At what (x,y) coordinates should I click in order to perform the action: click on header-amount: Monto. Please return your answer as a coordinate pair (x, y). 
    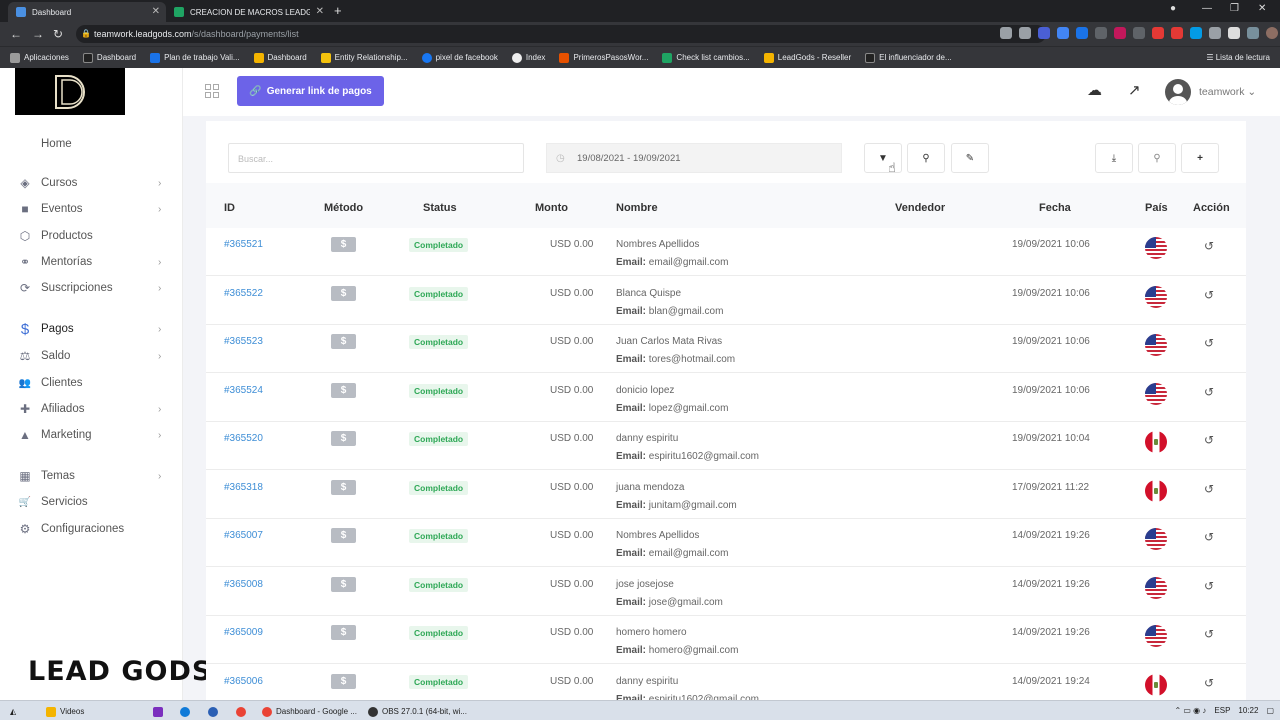
    Looking at the image, I should click on (551, 208).